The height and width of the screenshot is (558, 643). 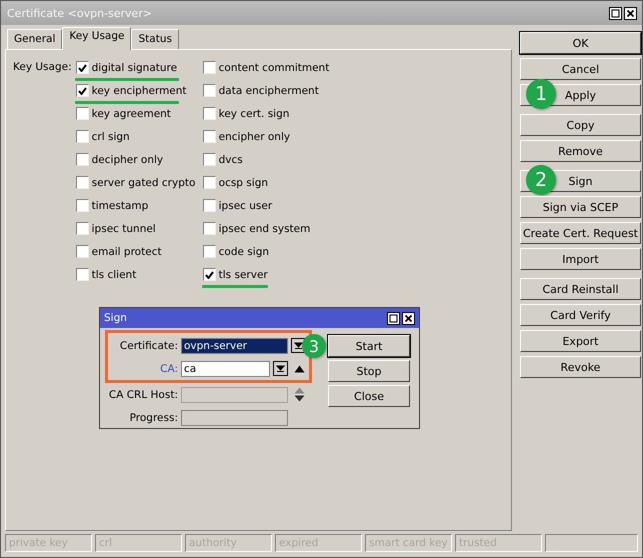 I want to click on dropdown-field: ca, so click(x=225, y=368).